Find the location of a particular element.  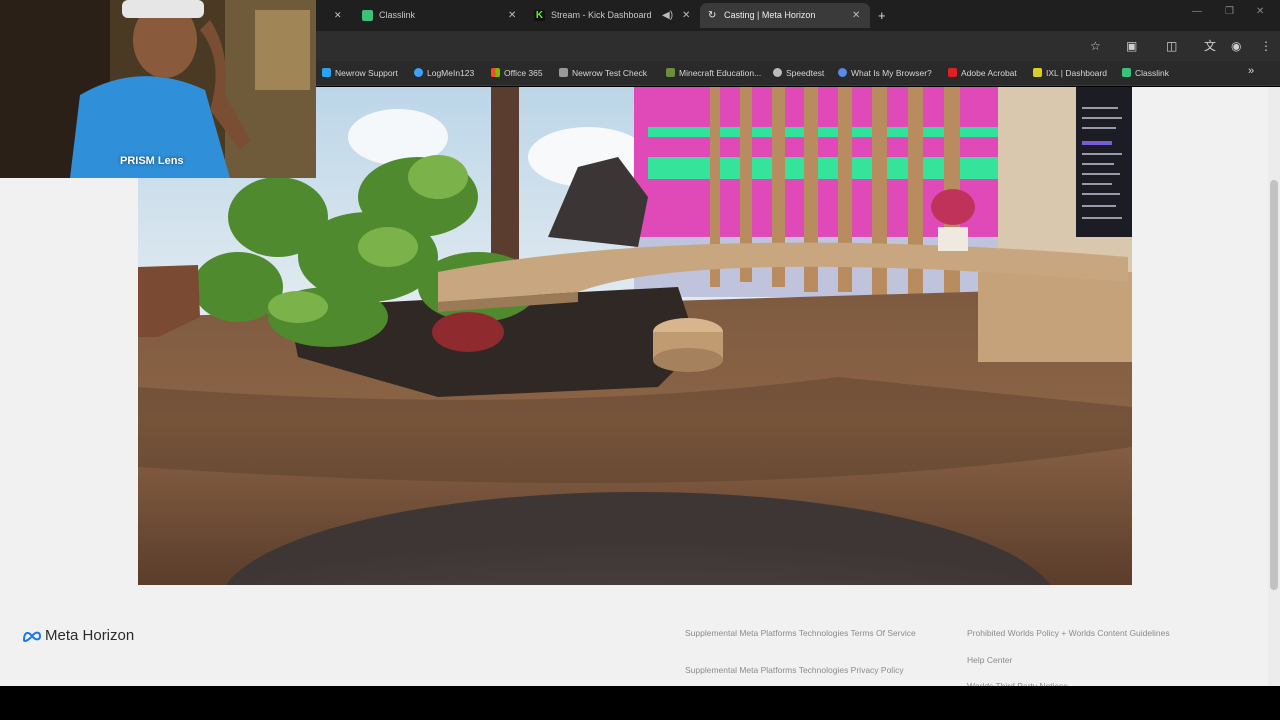

speedtest-icon is located at coordinates (777, 72).